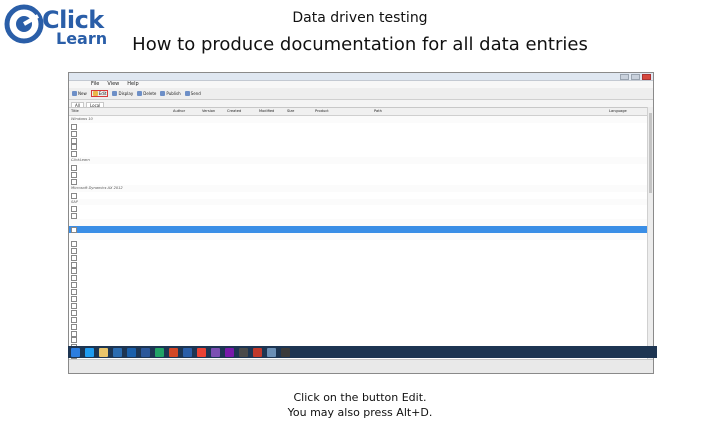 The width and height of the screenshot is (720, 437). I want to click on clicklearn-icon, so click(187, 352).